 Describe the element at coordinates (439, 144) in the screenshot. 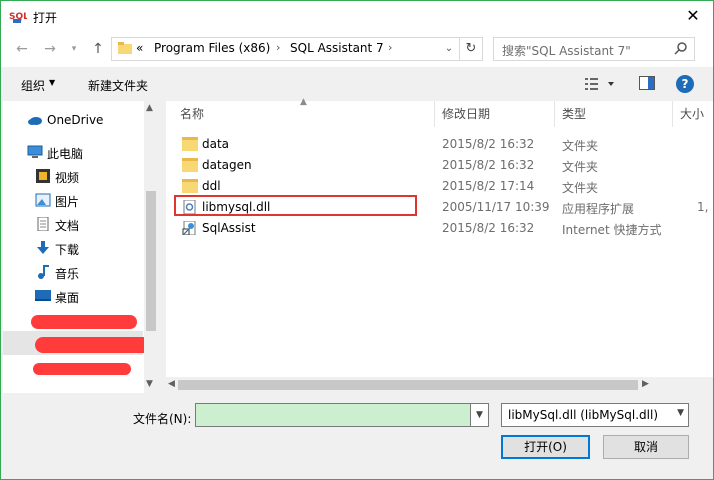

I see `file-row: data 2015/8/2 16:32 文件夹` at that location.